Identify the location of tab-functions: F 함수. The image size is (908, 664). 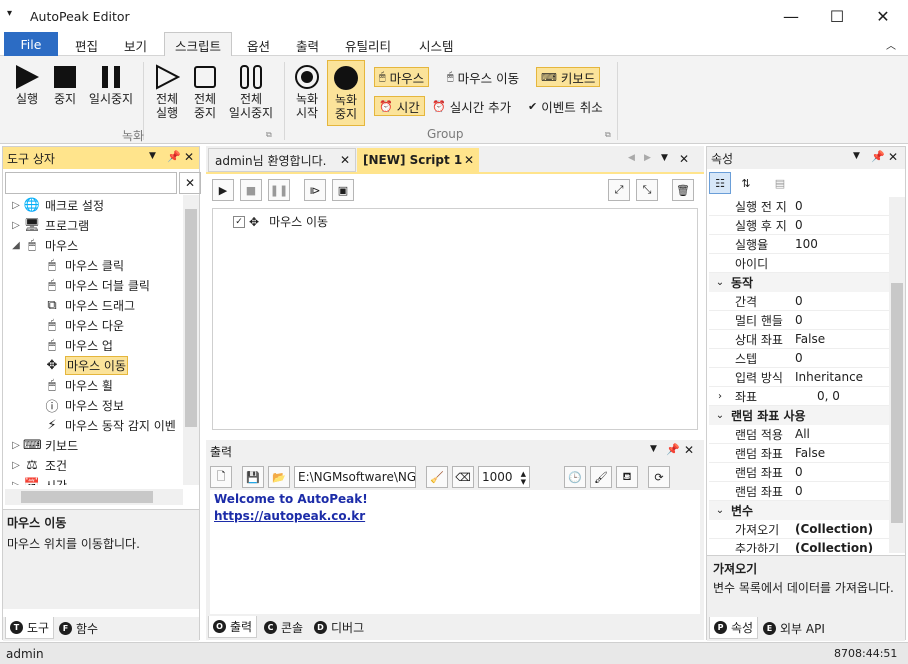
(78, 628).